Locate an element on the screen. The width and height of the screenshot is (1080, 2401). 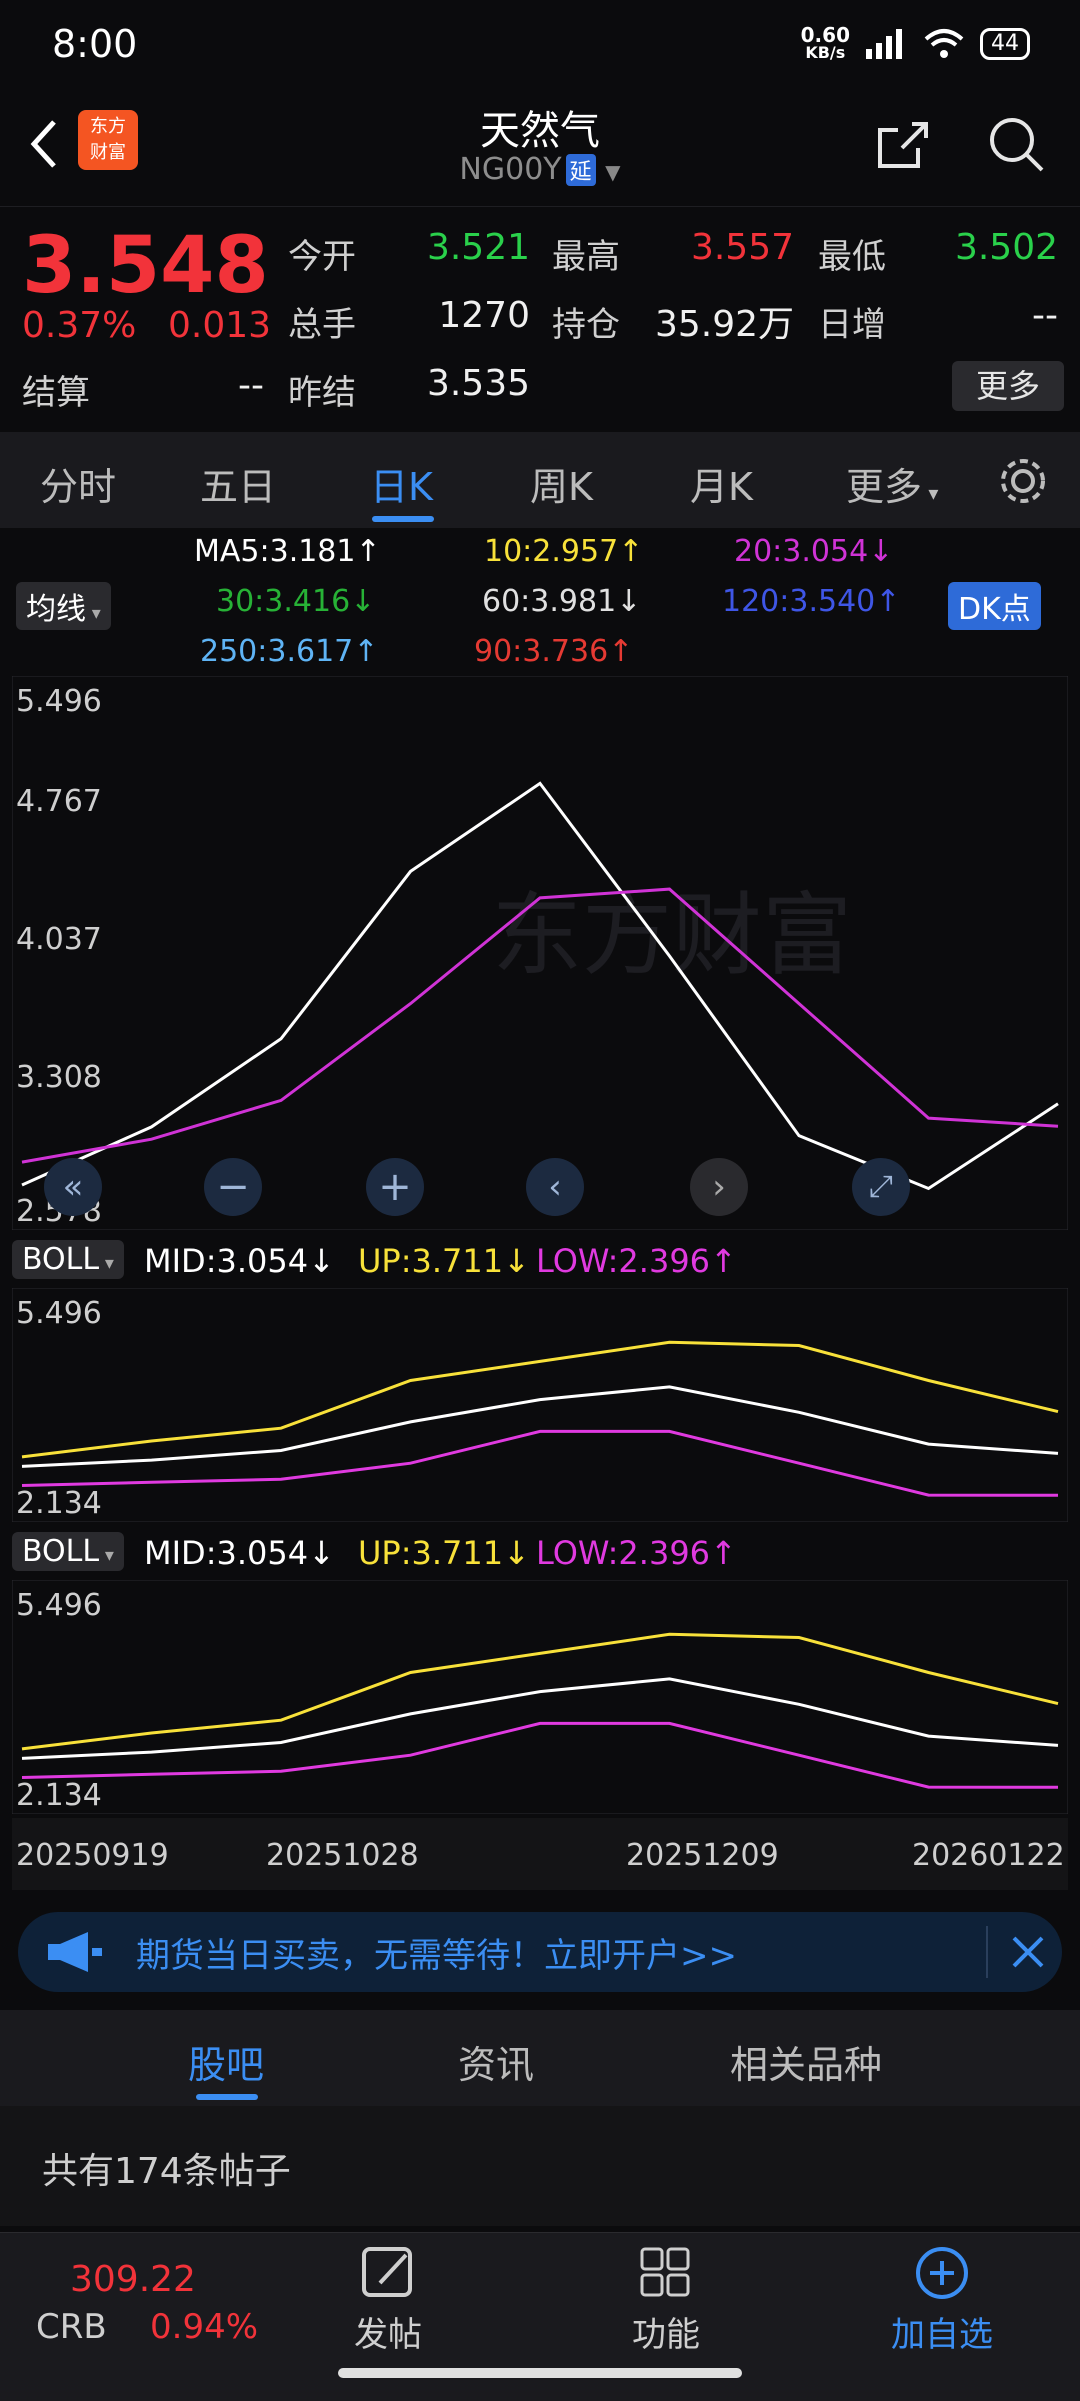
daily-inc-label: 日增 is located at coordinates (852, 325).